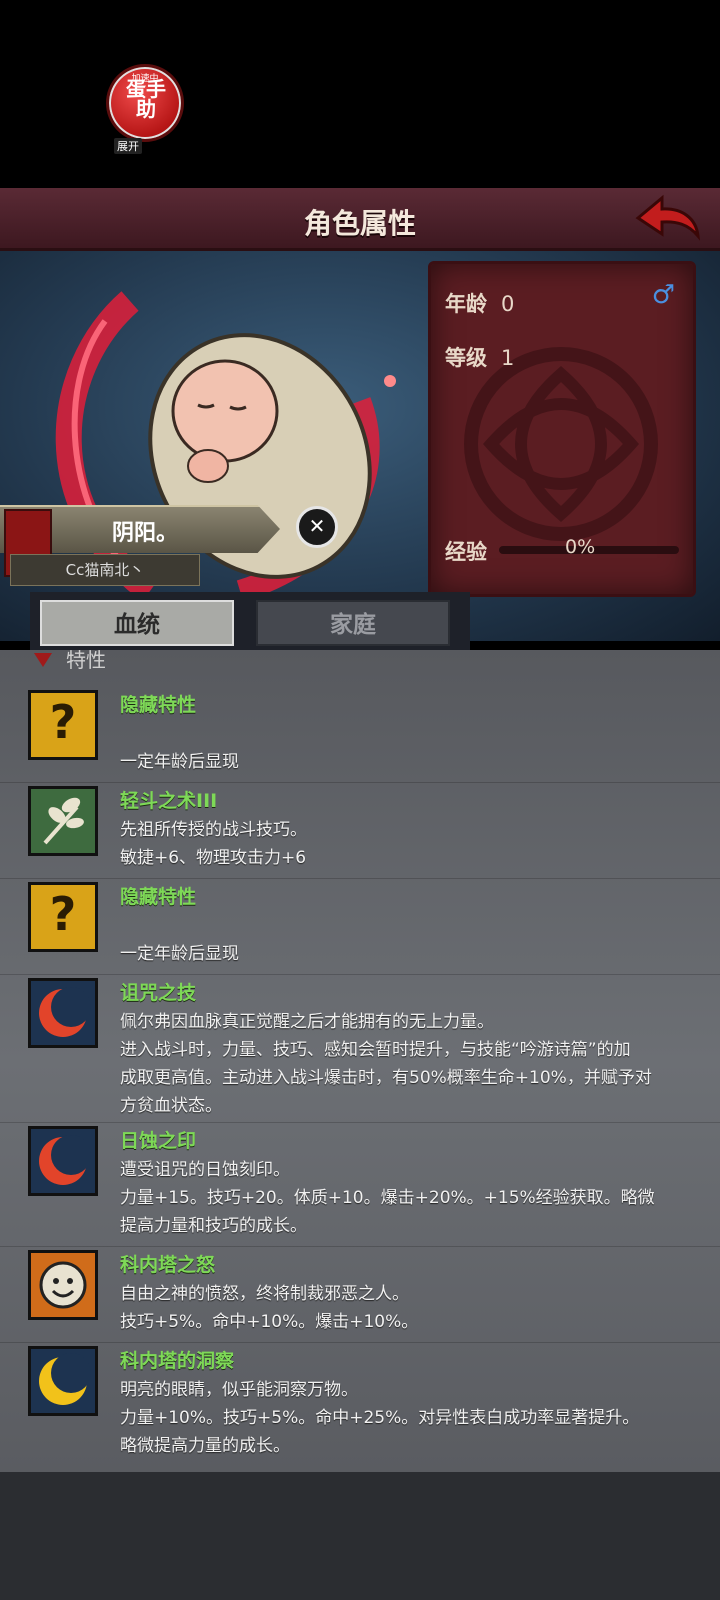  What do you see at coordinates (213, 858) in the screenshot?
I see `trait-line: 敏捷+6、物理攻击力+6` at bounding box center [213, 858].